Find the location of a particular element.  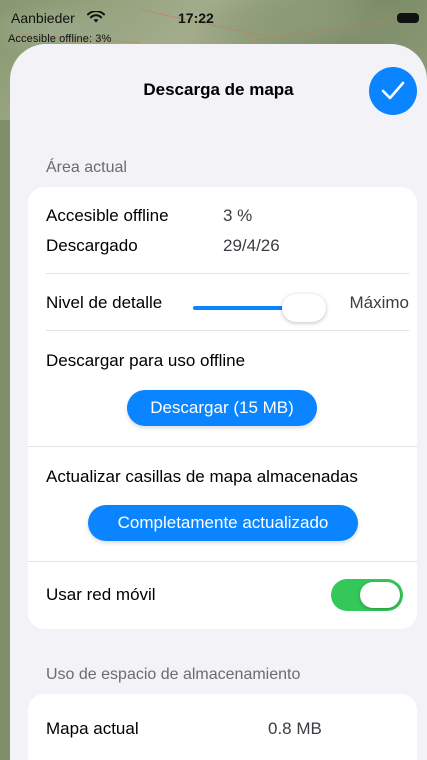

downloaded-label: Descargado is located at coordinates (92, 245).